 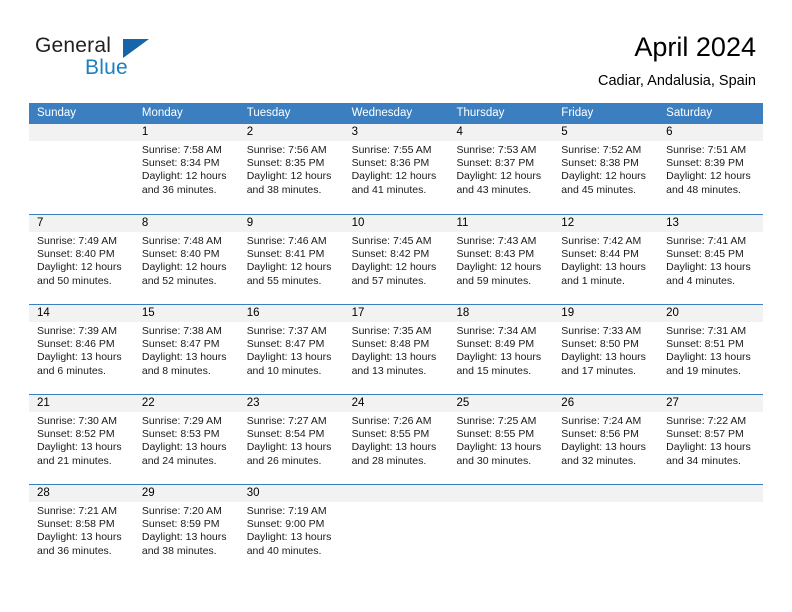 I want to click on day-info-line: Sunset: 8:56 PM, so click(x=600, y=434).